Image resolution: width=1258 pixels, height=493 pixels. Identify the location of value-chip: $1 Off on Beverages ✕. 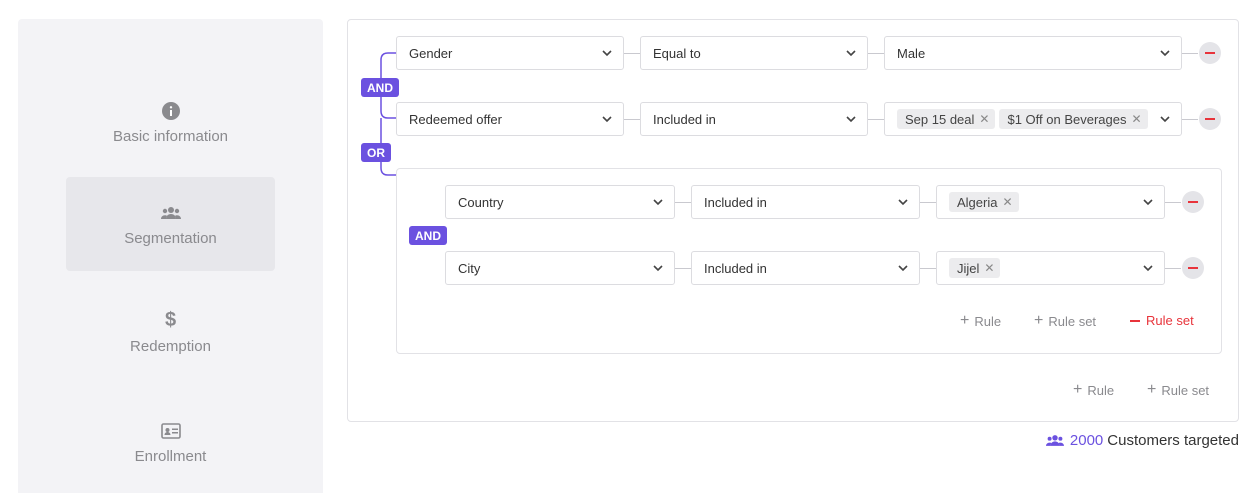
(1073, 119).